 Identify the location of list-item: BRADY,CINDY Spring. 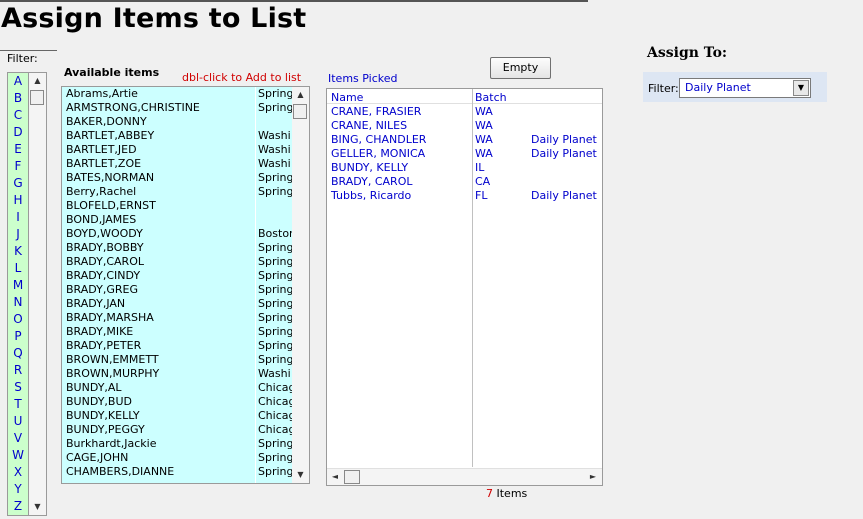
(177, 276).